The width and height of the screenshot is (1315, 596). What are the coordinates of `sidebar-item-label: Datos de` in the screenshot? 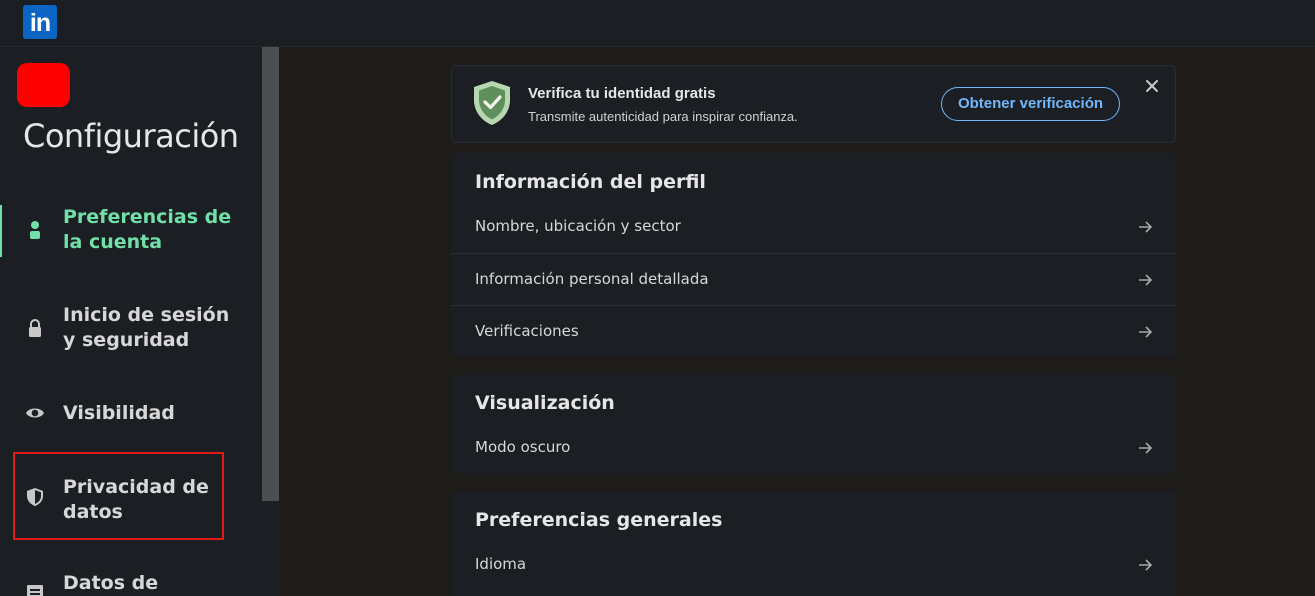 It's located at (111, 583).